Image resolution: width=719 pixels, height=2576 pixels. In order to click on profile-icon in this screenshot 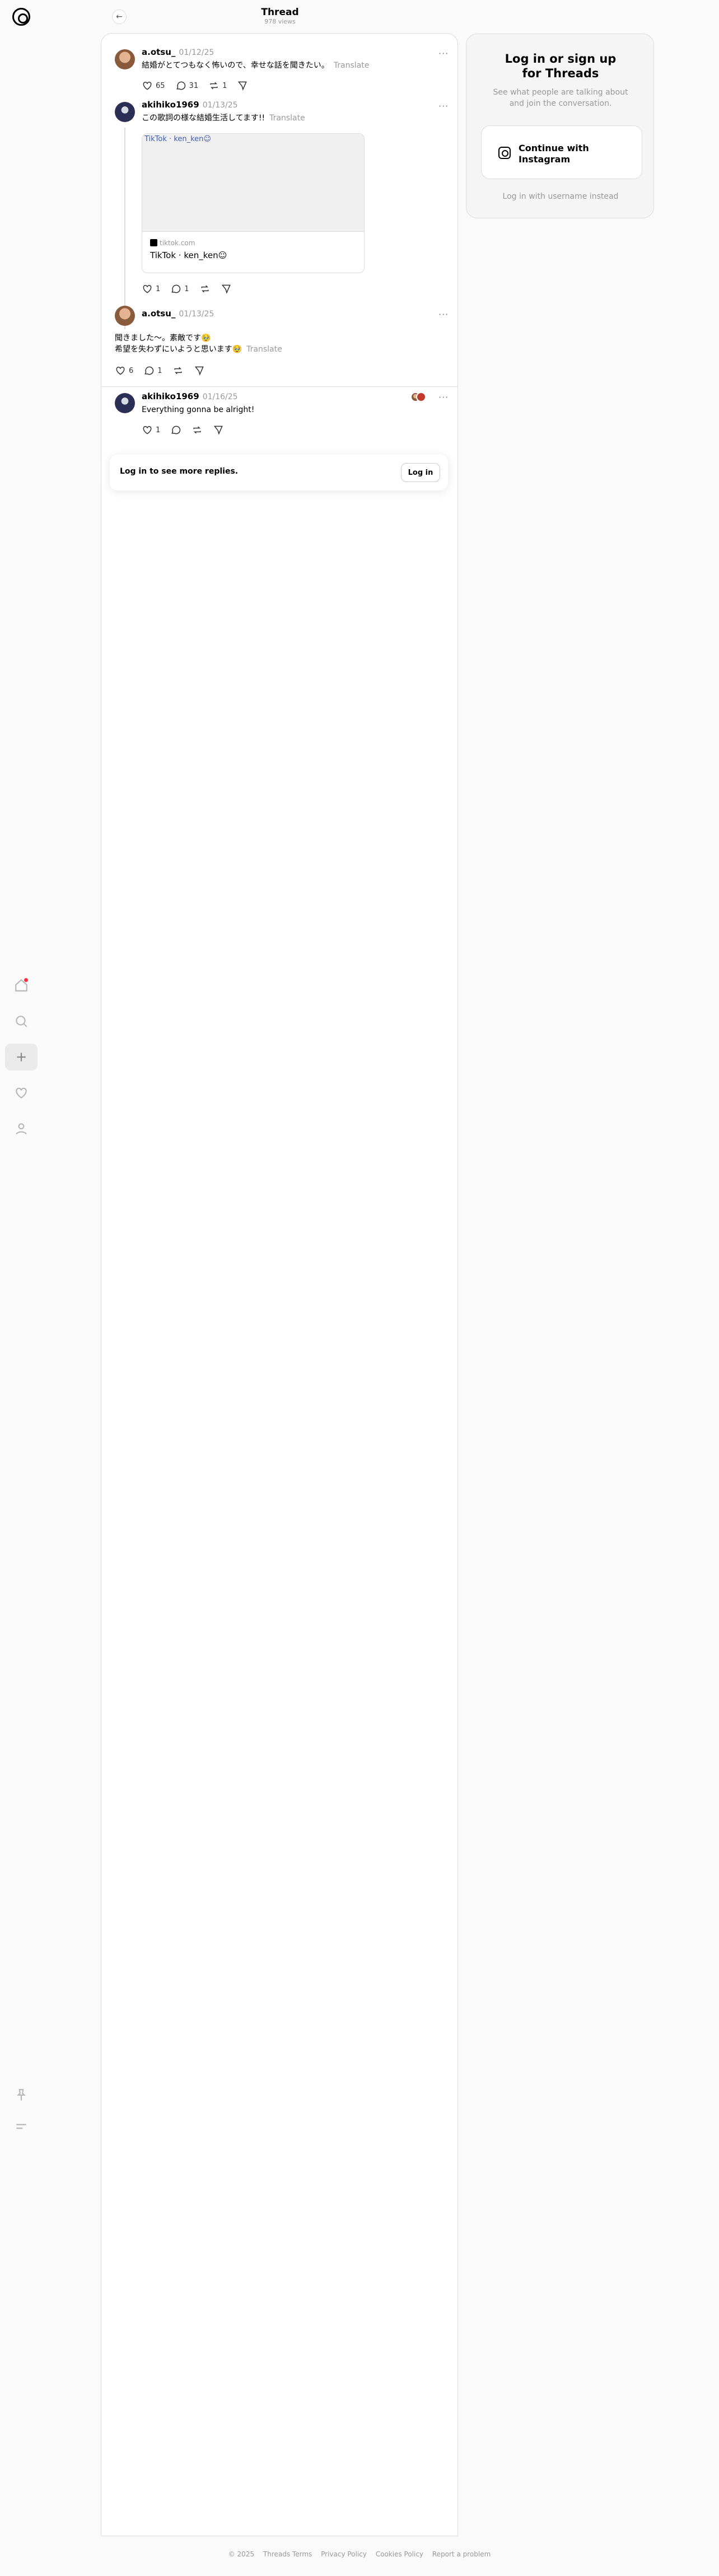, I will do `click(21, 1128)`.